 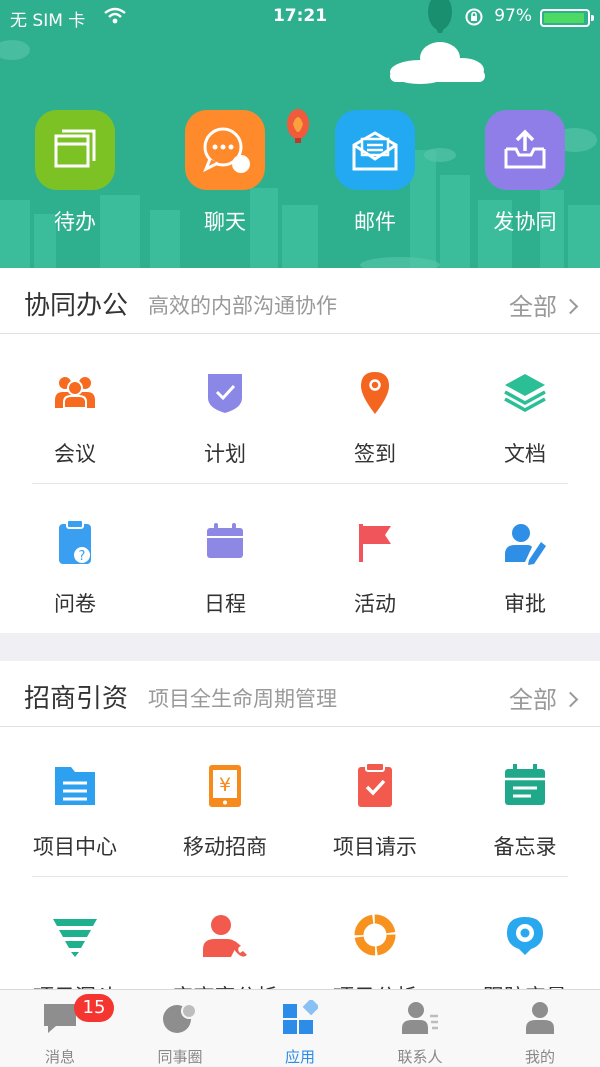 I want to click on app-approval: 审批, so click(x=525, y=559).